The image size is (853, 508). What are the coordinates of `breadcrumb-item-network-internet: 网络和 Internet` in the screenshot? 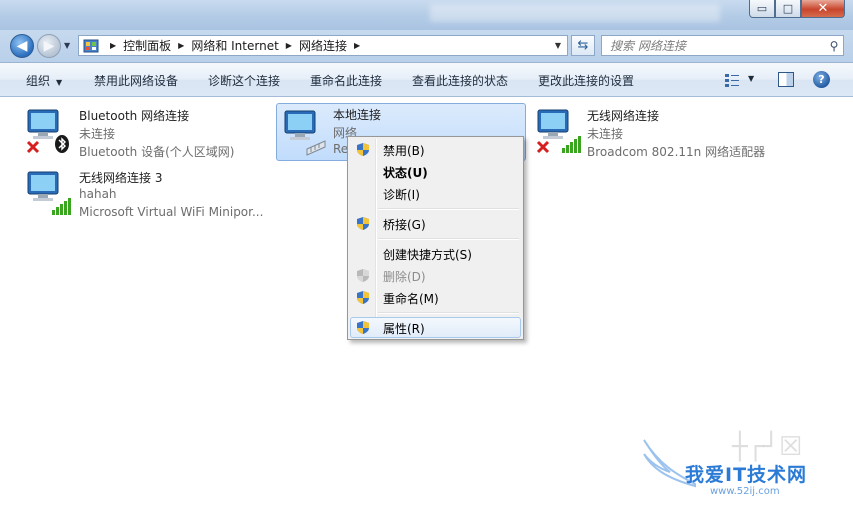 It's located at (234, 45).